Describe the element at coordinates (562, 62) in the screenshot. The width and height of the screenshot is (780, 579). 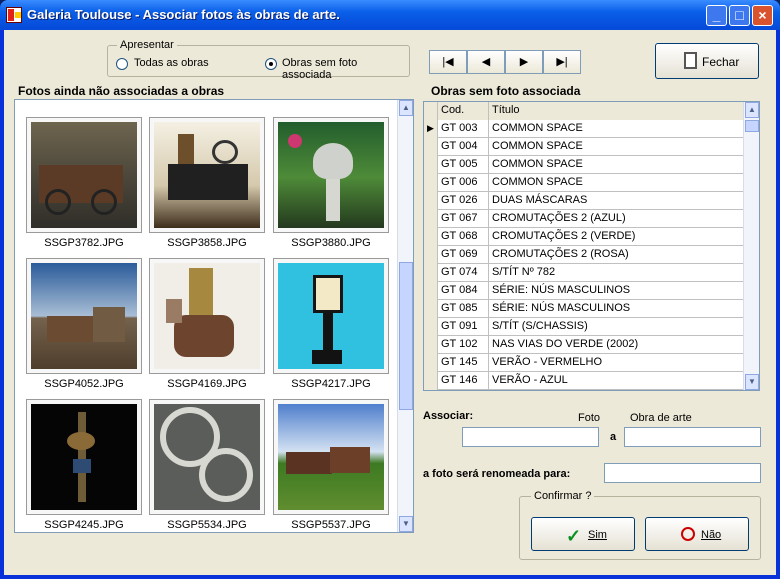
I see `last-record-button: ▶|` at that location.